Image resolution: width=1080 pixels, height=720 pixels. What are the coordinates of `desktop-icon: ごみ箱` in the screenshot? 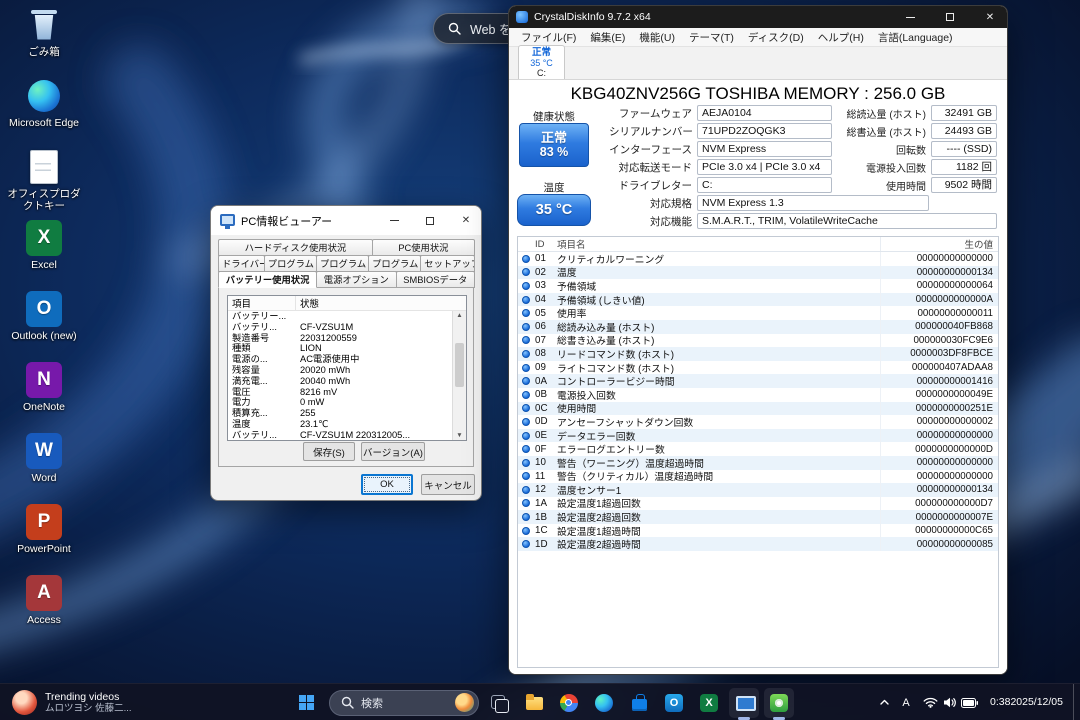 It's located at (44, 39).